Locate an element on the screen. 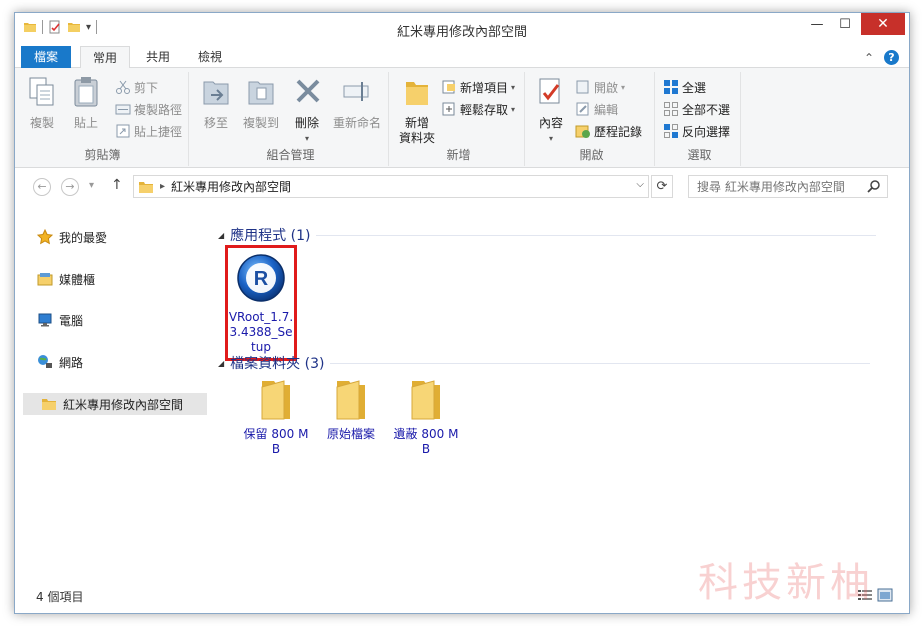 Image resolution: width=923 pixels, height=628 pixels. clipboard-group: 複製 貼上 剪下 複製路徑 貼上捷徑 剪貼簿 is located at coordinates (103, 119).